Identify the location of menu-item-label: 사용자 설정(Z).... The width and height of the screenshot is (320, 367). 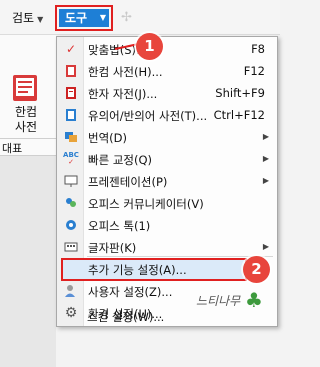
(130, 292).